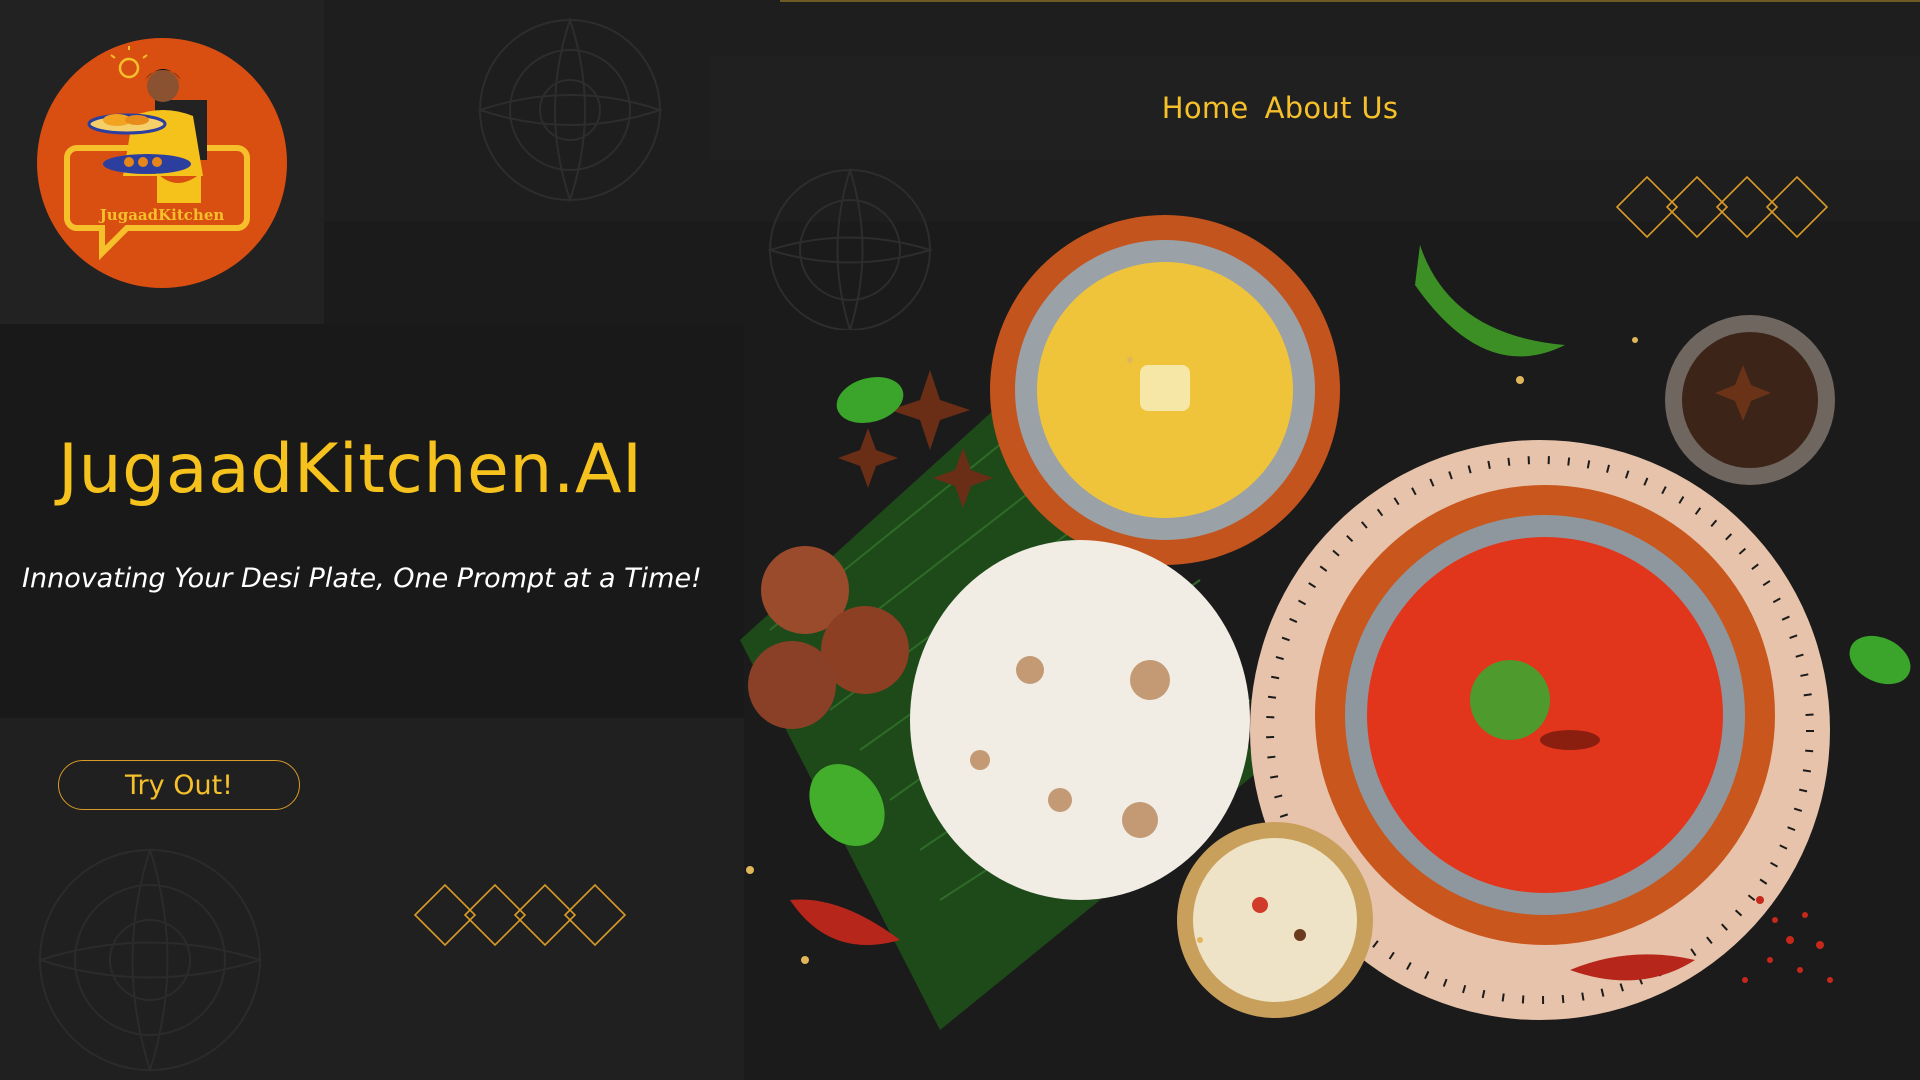 The image size is (1920, 1080). I want to click on top-navigation: Home About Us, so click(1315, 108).